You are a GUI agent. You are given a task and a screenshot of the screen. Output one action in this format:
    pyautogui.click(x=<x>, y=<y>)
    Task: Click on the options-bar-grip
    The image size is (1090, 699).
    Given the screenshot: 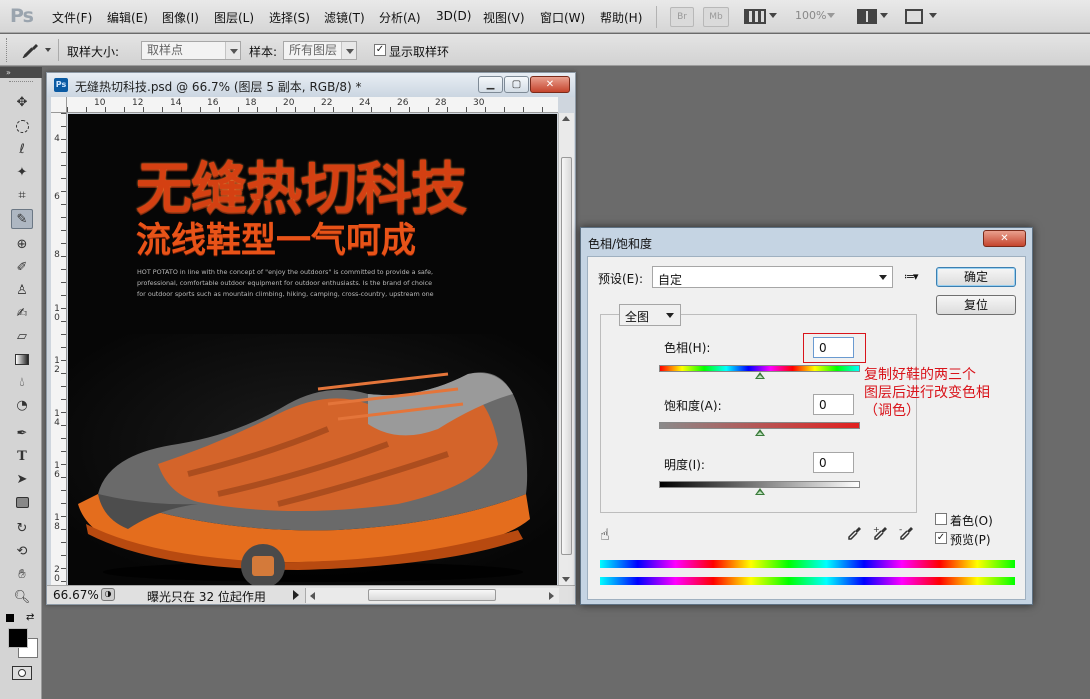 What is the action you would take?
    pyautogui.click(x=7, y=50)
    